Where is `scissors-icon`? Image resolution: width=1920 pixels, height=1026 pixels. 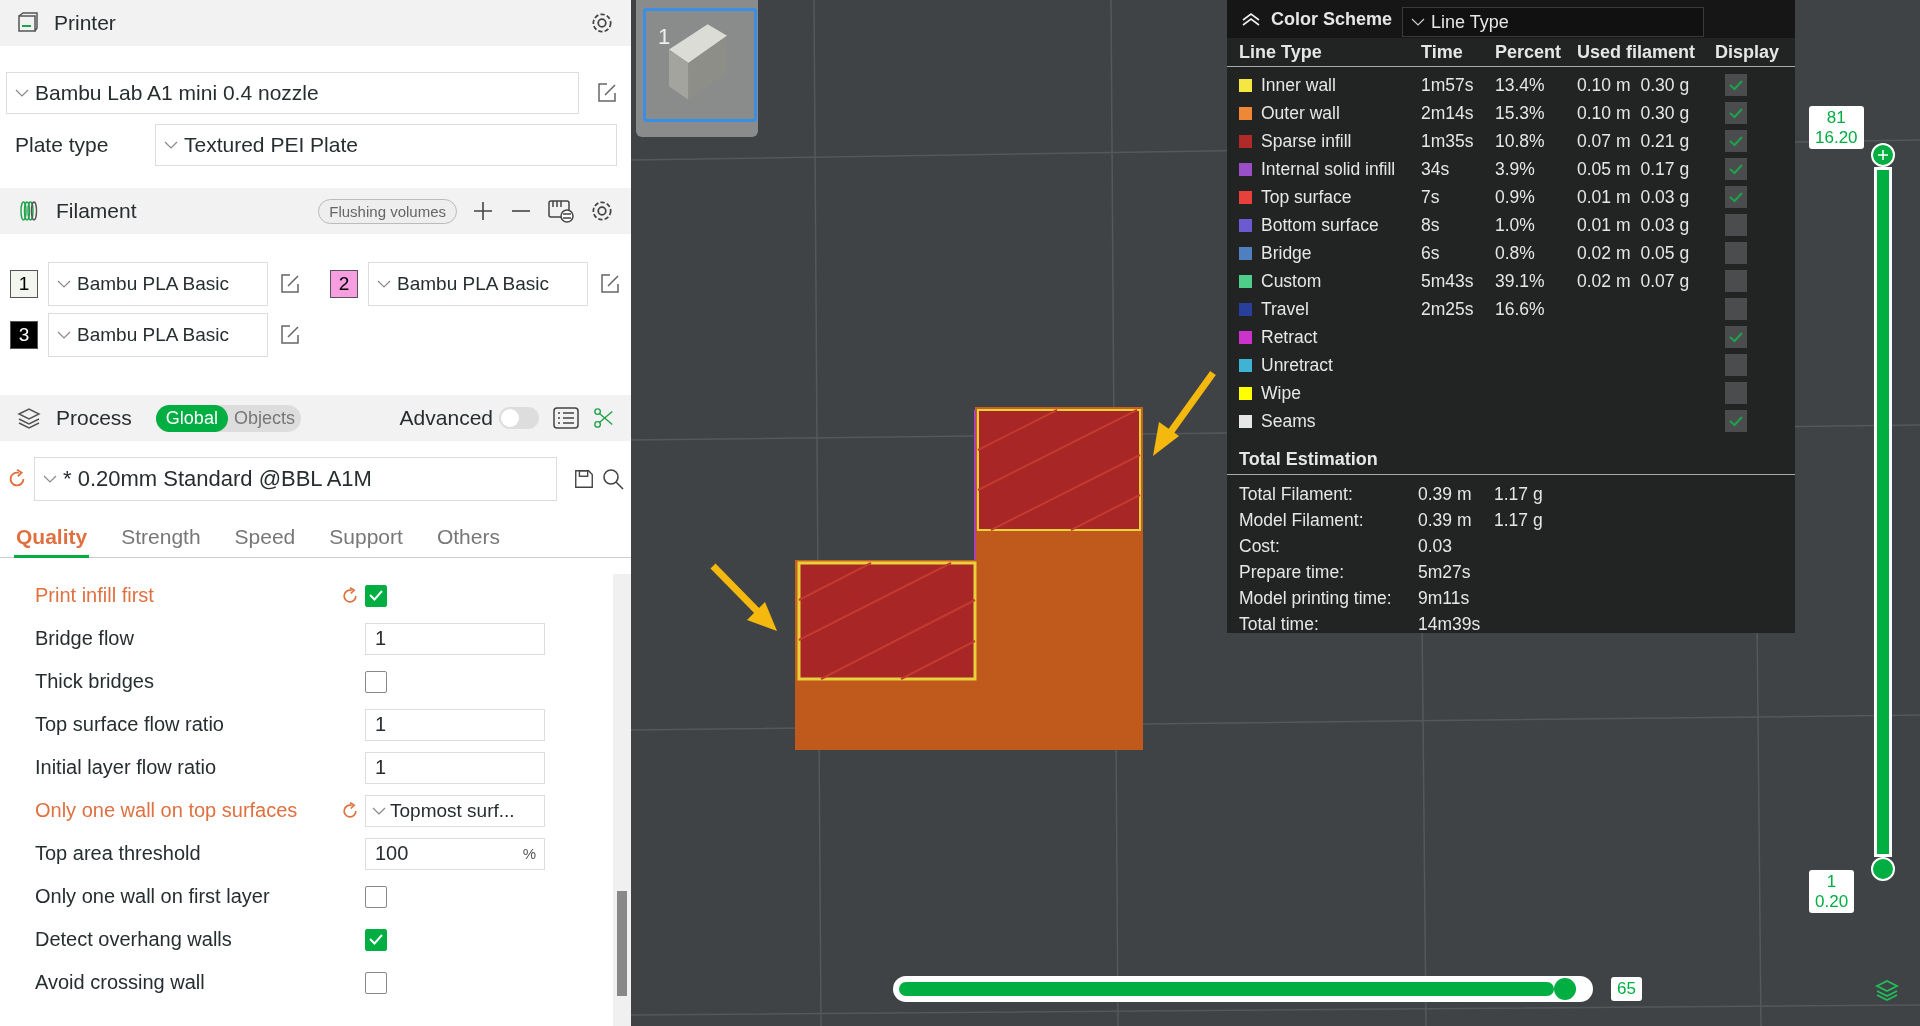 scissors-icon is located at coordinates (604, 418).